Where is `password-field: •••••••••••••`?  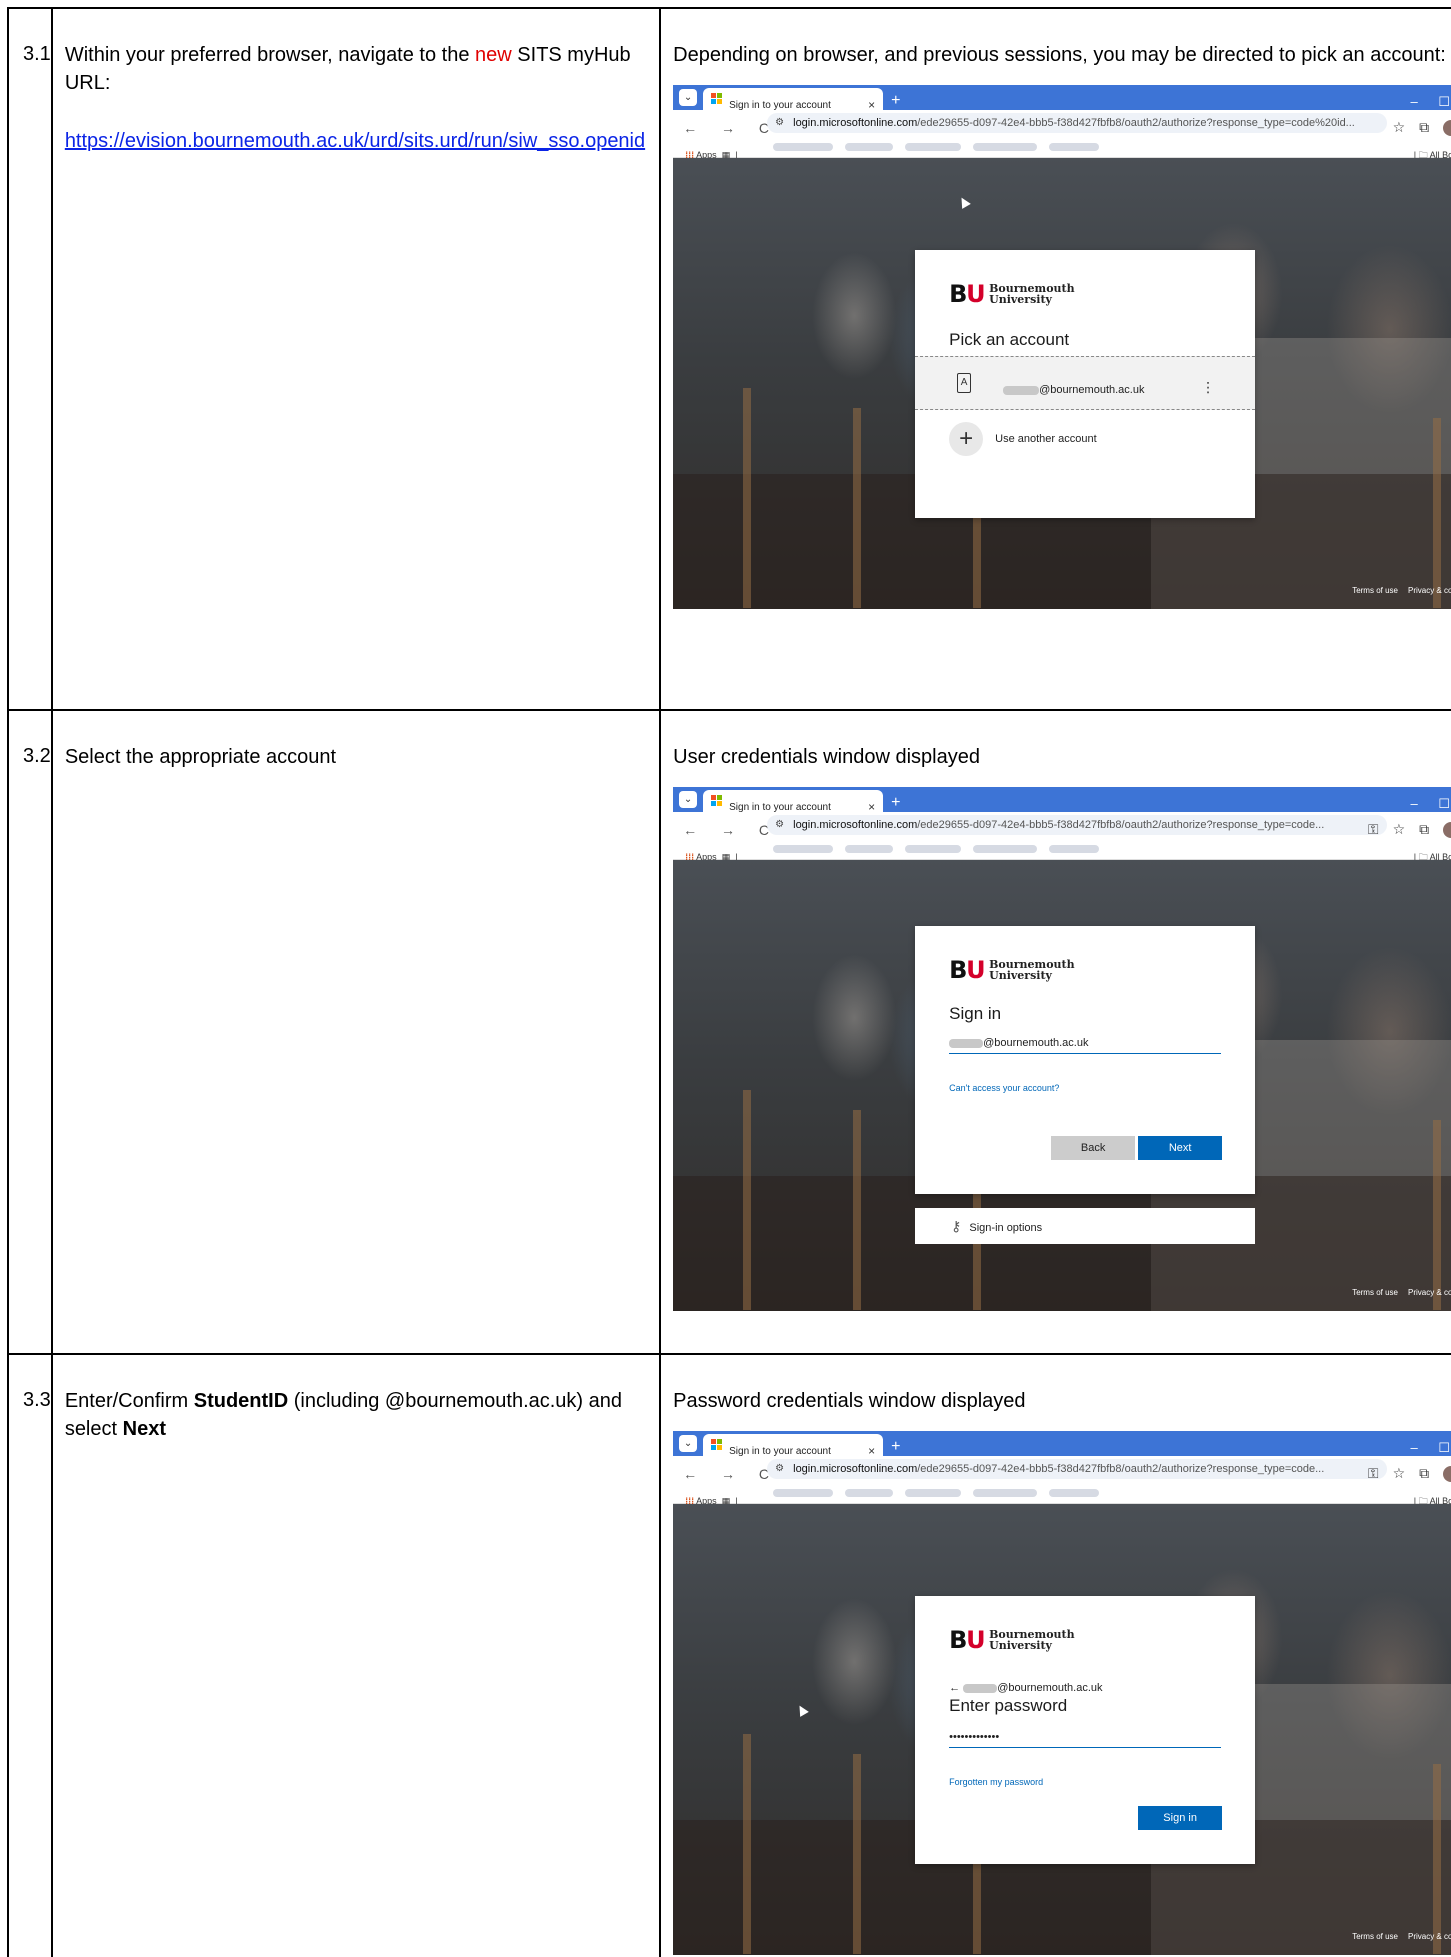
password-field: ••••••••••••• is located at coordinates (1085, 1738).